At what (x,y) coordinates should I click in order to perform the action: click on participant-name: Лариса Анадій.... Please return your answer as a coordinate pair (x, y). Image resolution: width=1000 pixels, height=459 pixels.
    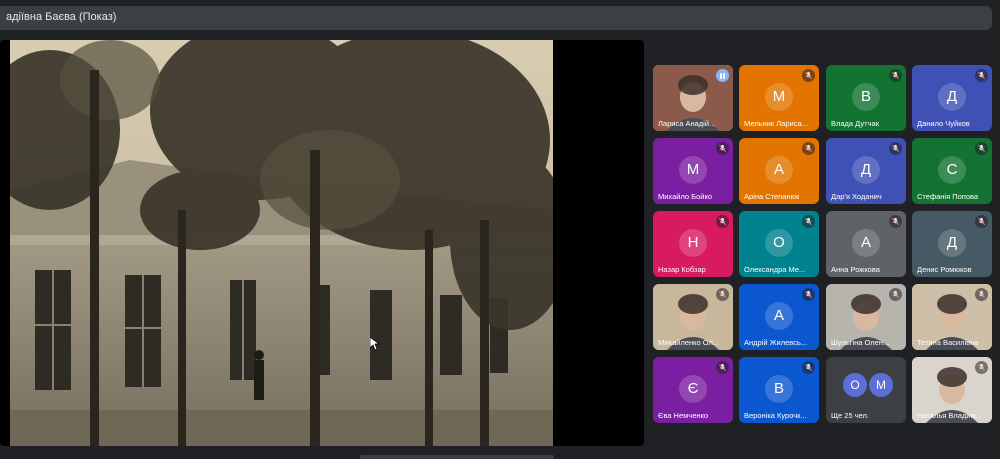
    Looking at the image, I should click on (687, 123).